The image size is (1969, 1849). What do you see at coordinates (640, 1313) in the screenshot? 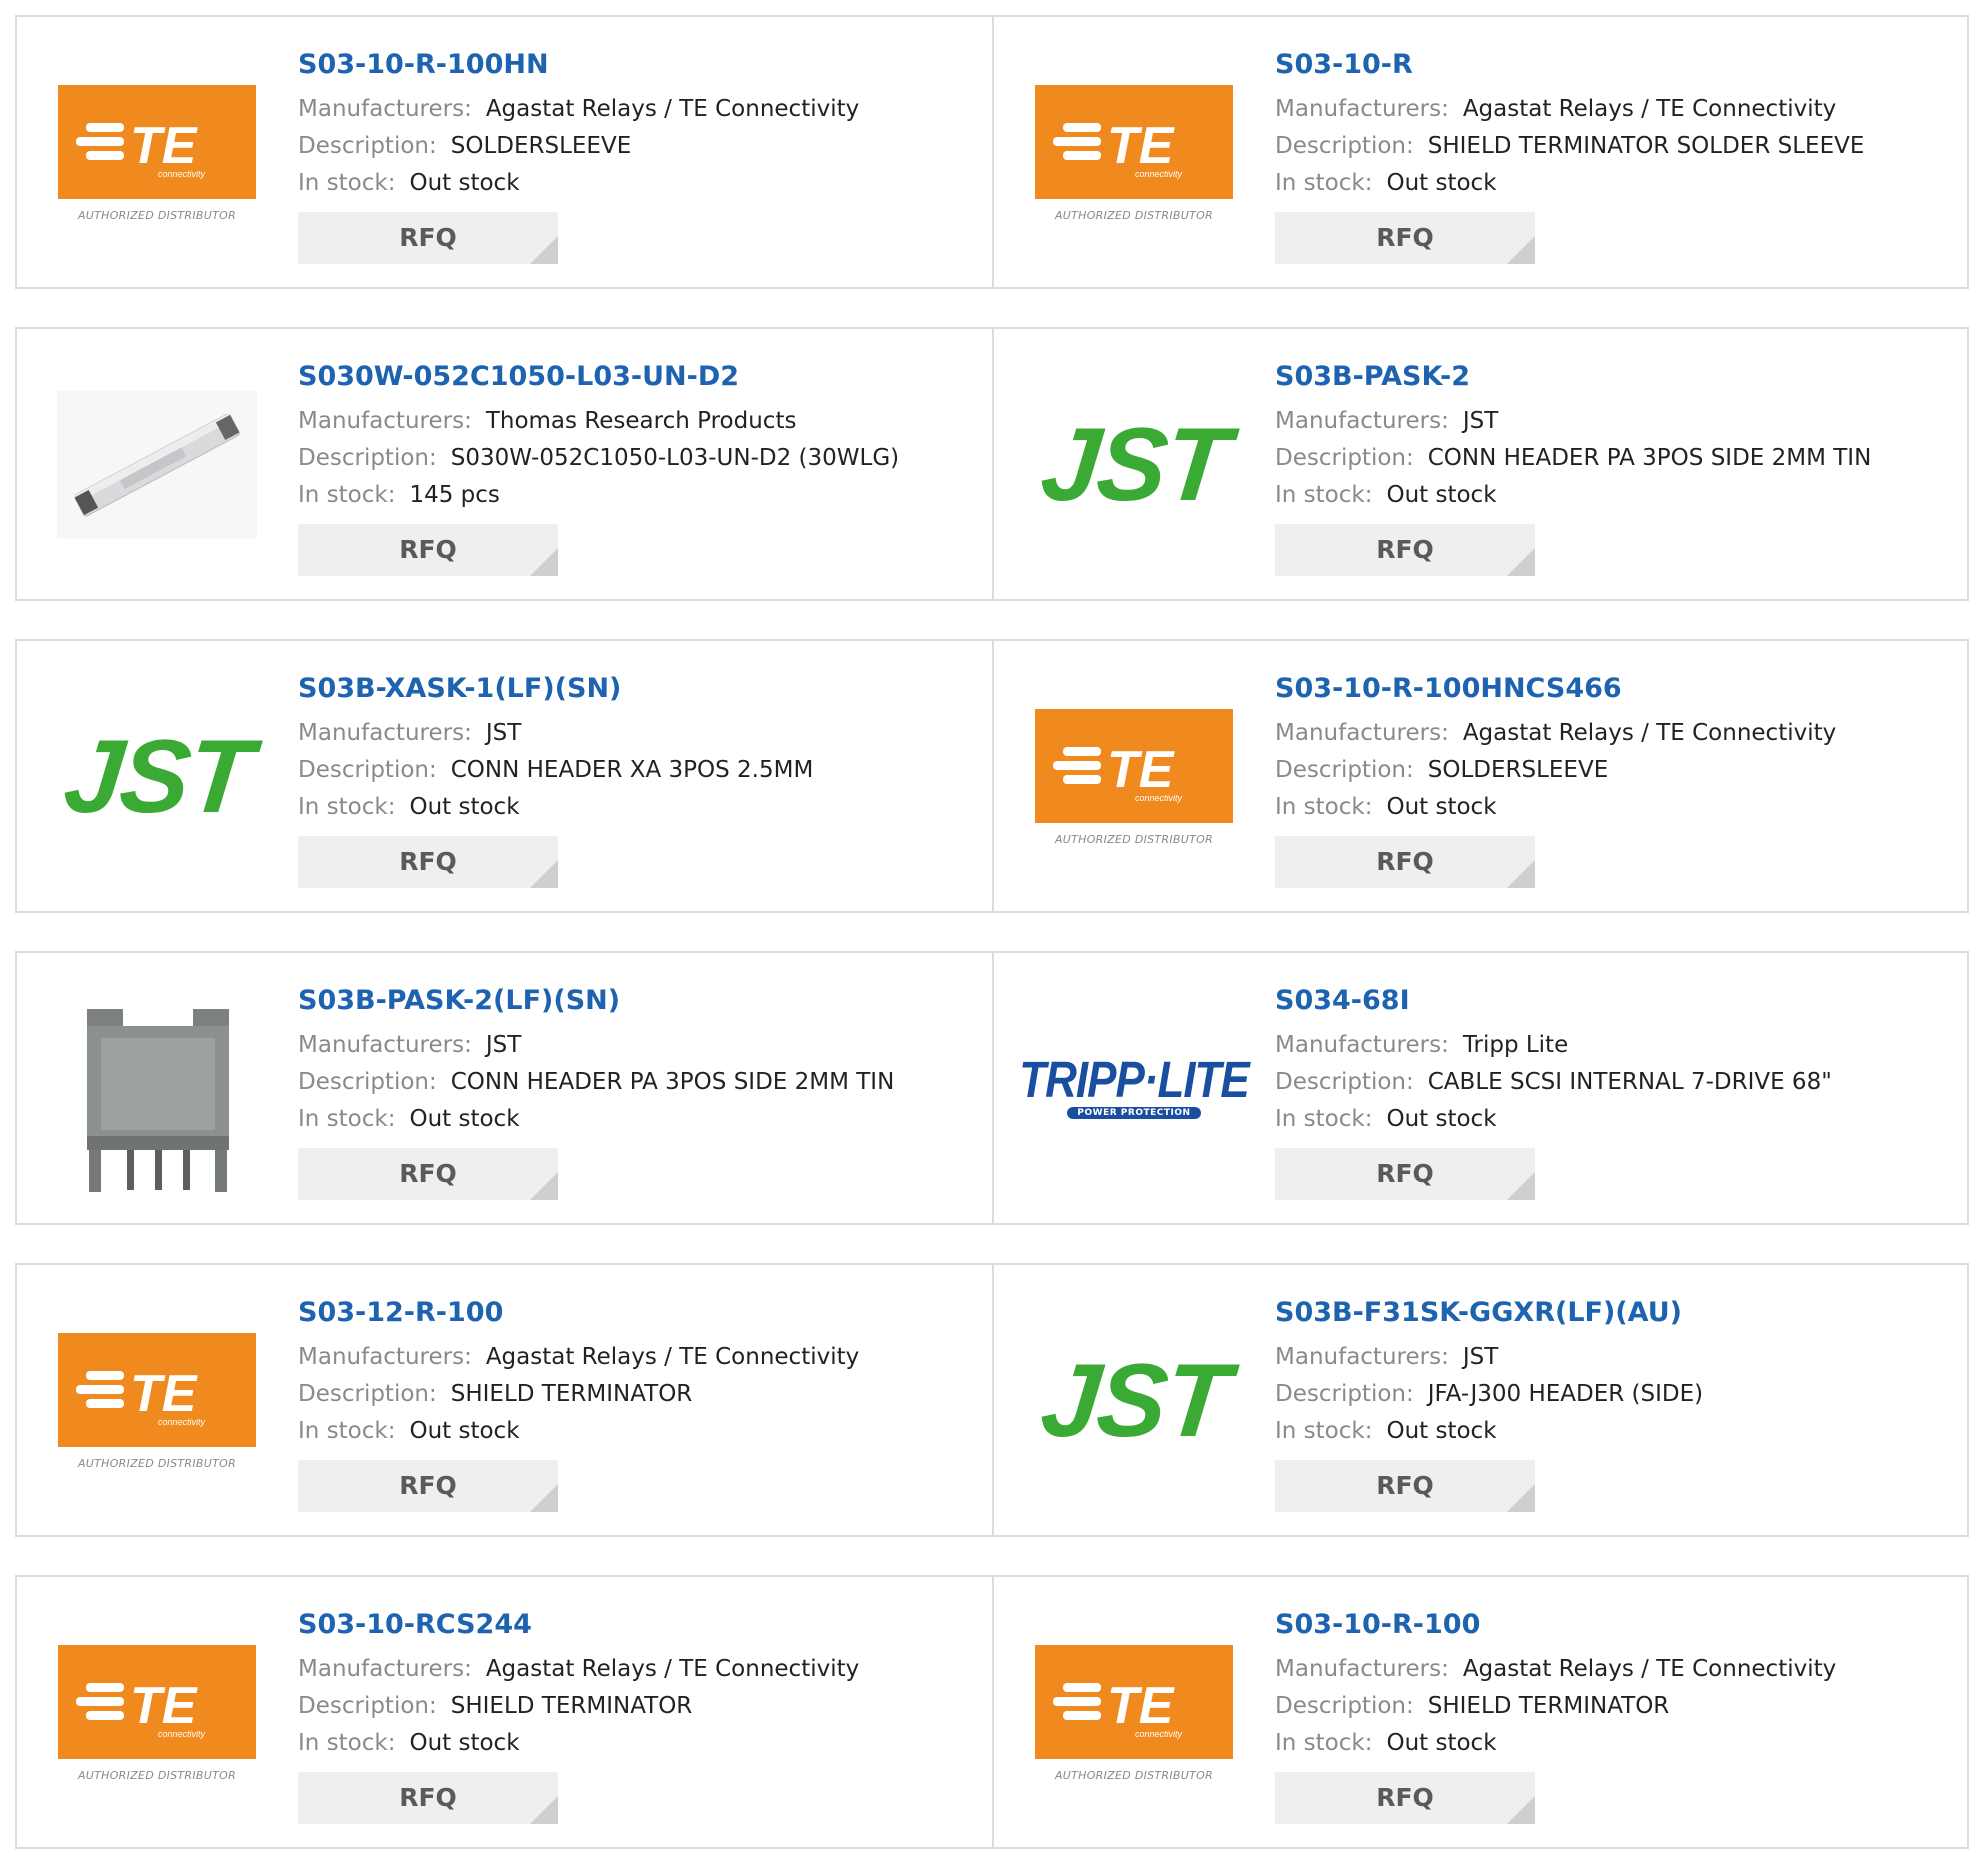
I see `part-number-link: S03-12-R-100` at bounding box center [640, 1313].